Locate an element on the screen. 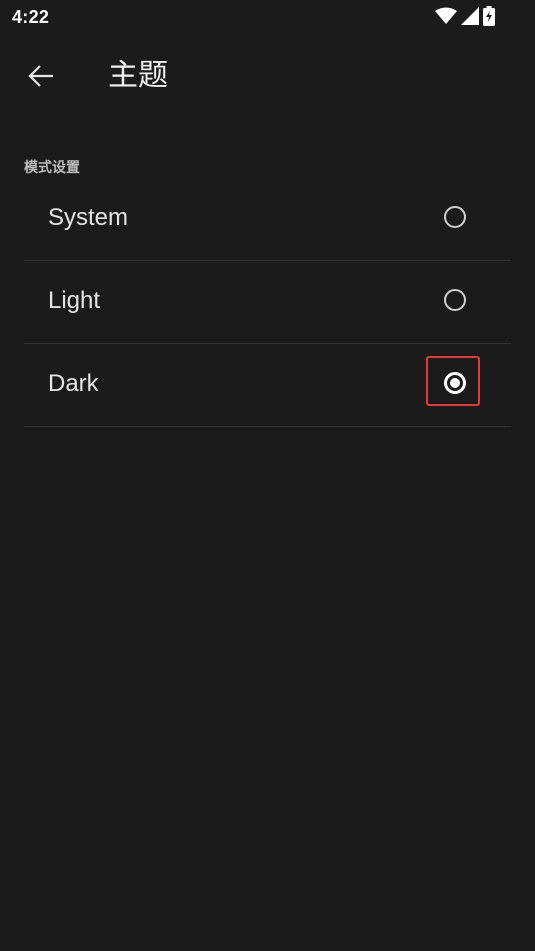 This screenshot has width=535, height=951. back-button is located at coordinates (41, 78).